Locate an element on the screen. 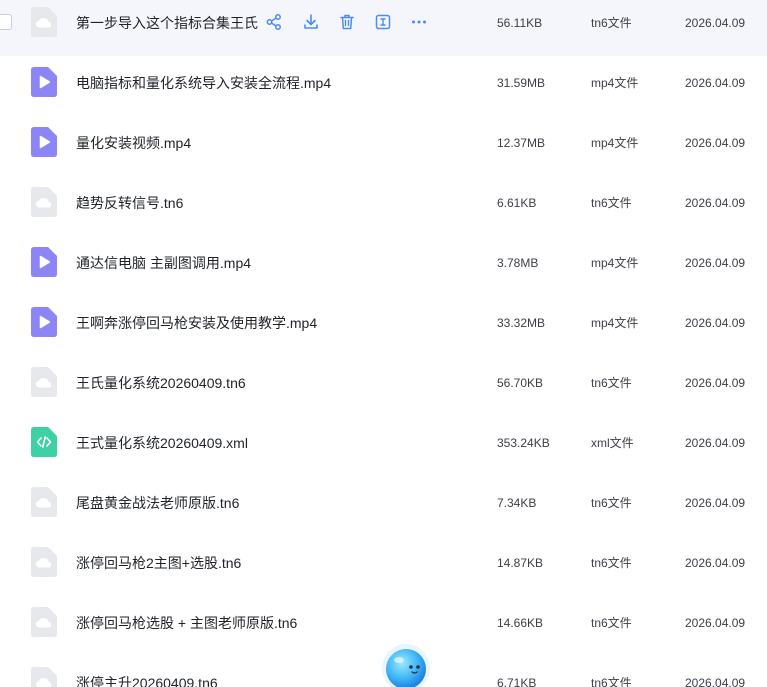  file-size: 14.87KB is located at coordinates (520, 563).